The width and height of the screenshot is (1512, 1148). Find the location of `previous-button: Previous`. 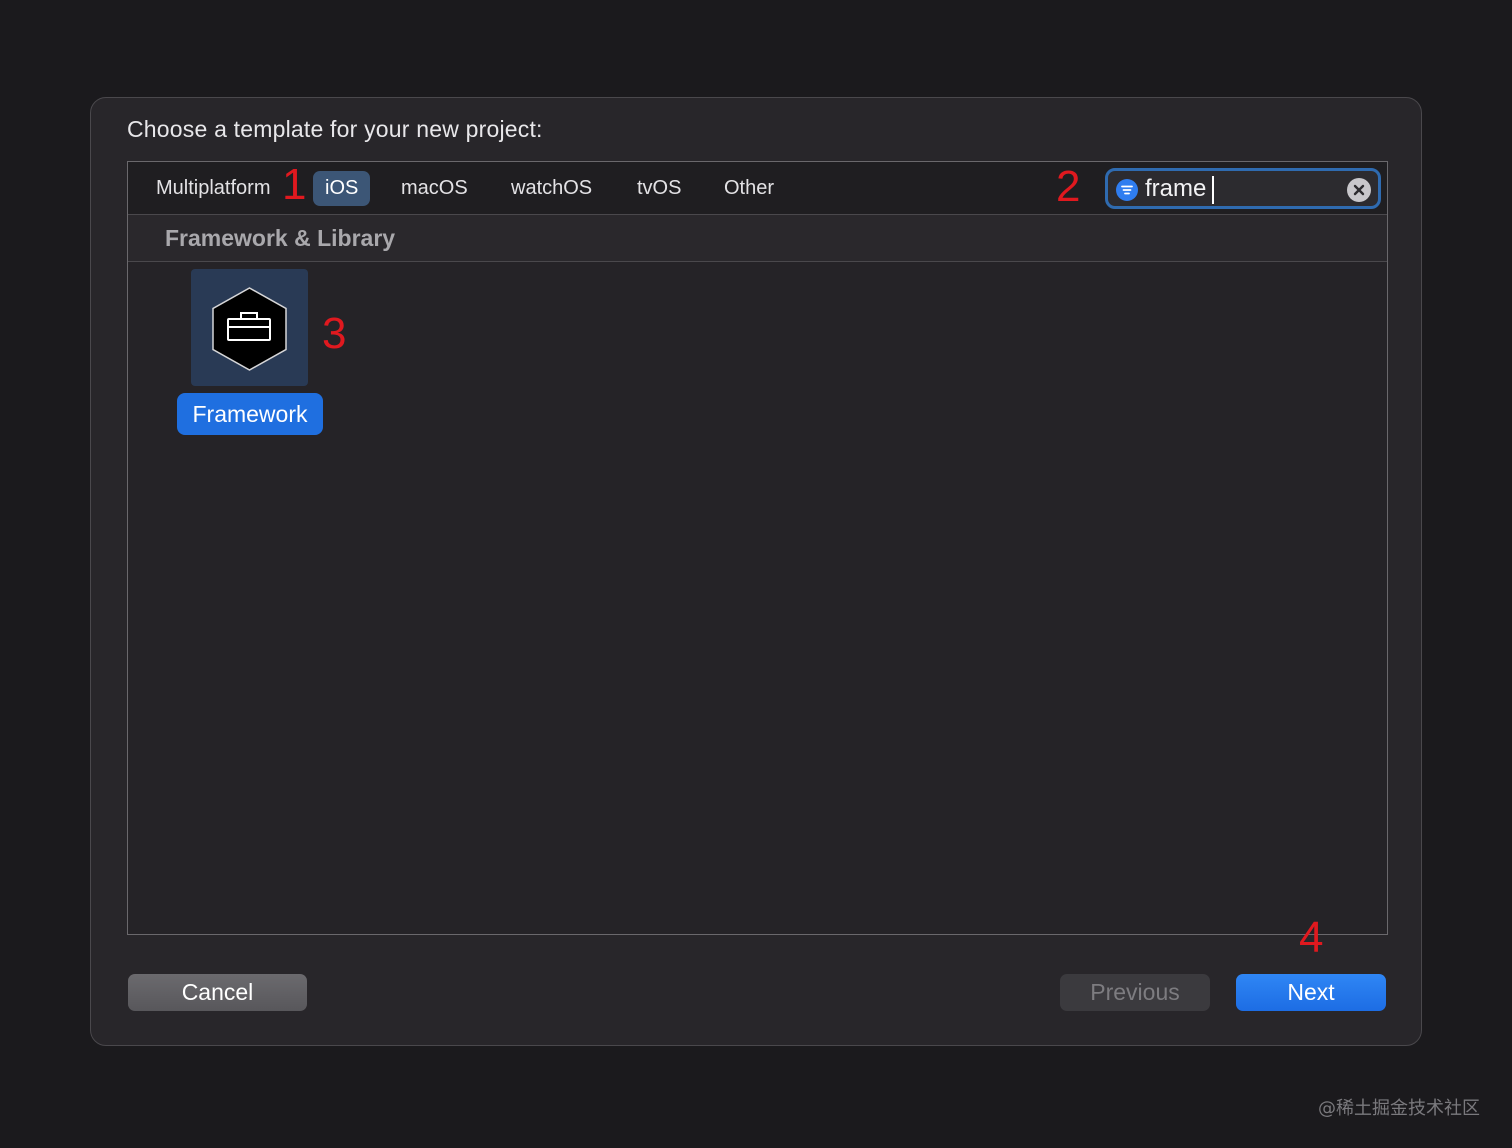

previous-button: Previous is located at coordinates (1135, 992).